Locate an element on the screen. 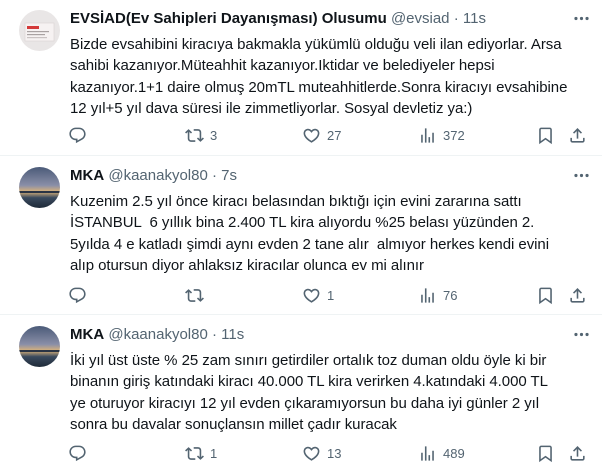 Image resolution: width=602 pixels, height=470 pixels. views-button: 372 is located at coordinates (441, 135).